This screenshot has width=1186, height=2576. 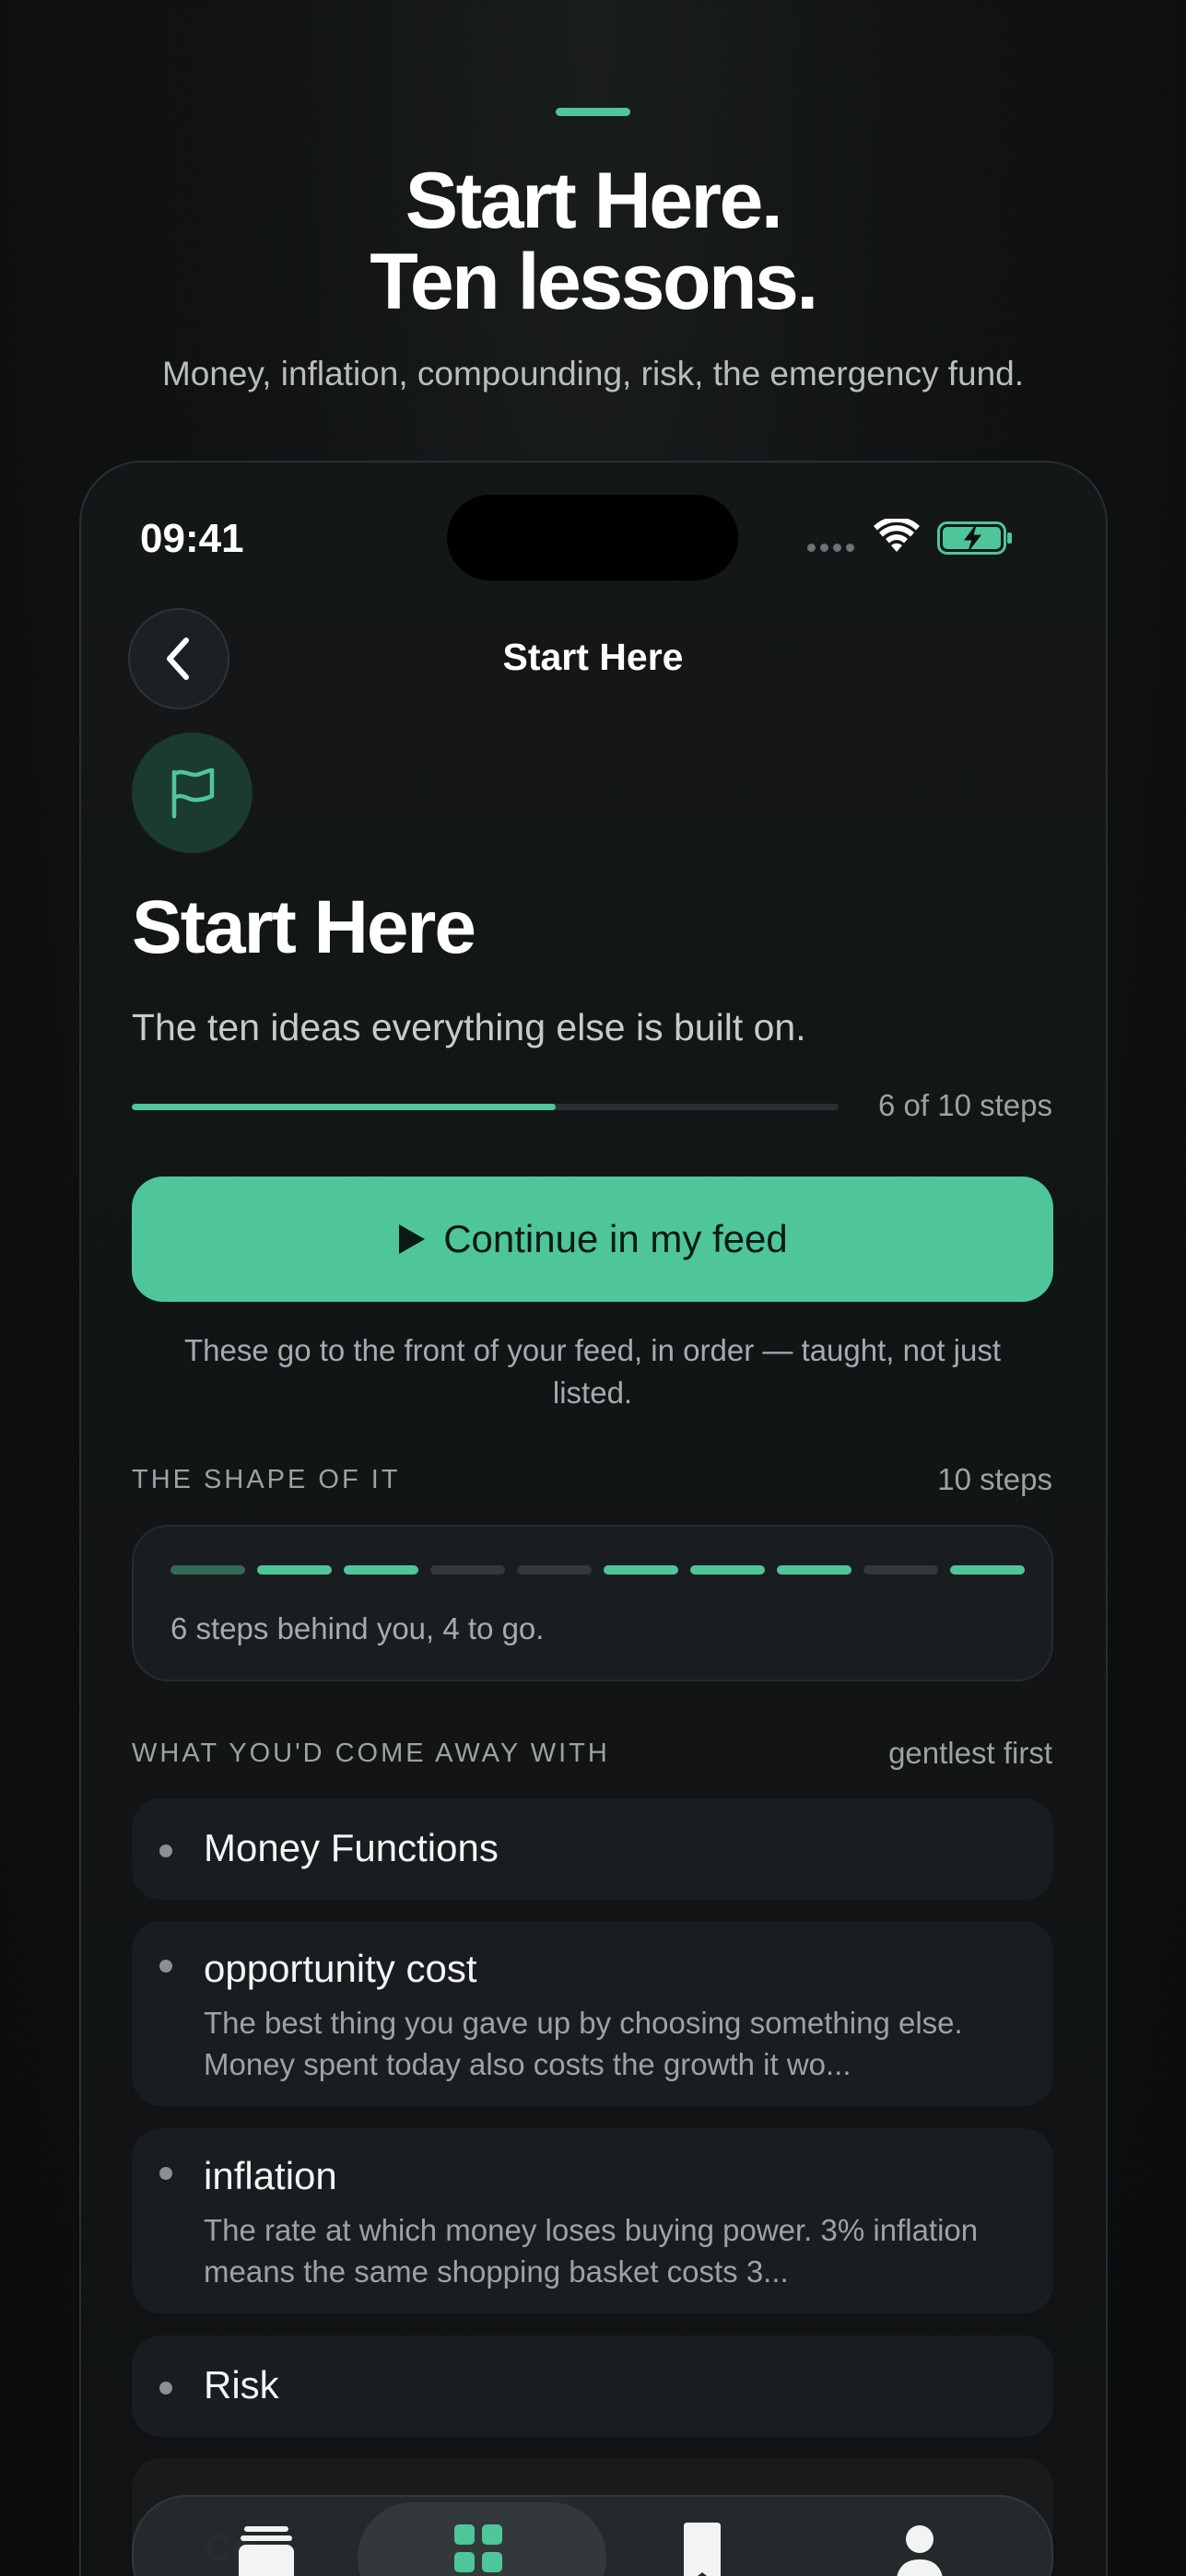 I want to click on shape-section-label: THE SHAPE OF IT, so click(x=266, y=1479).